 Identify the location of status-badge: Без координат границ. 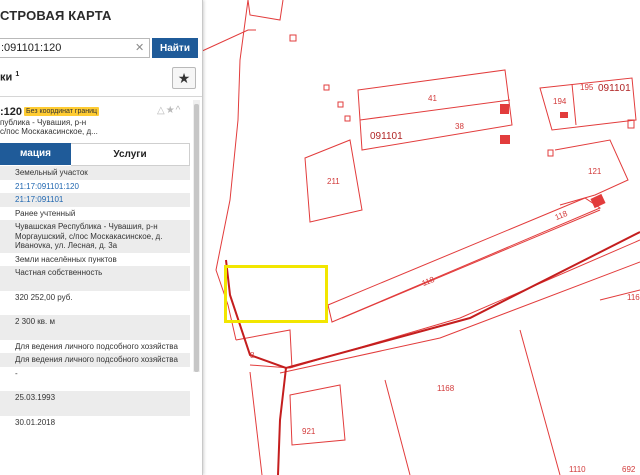
(62, 111).